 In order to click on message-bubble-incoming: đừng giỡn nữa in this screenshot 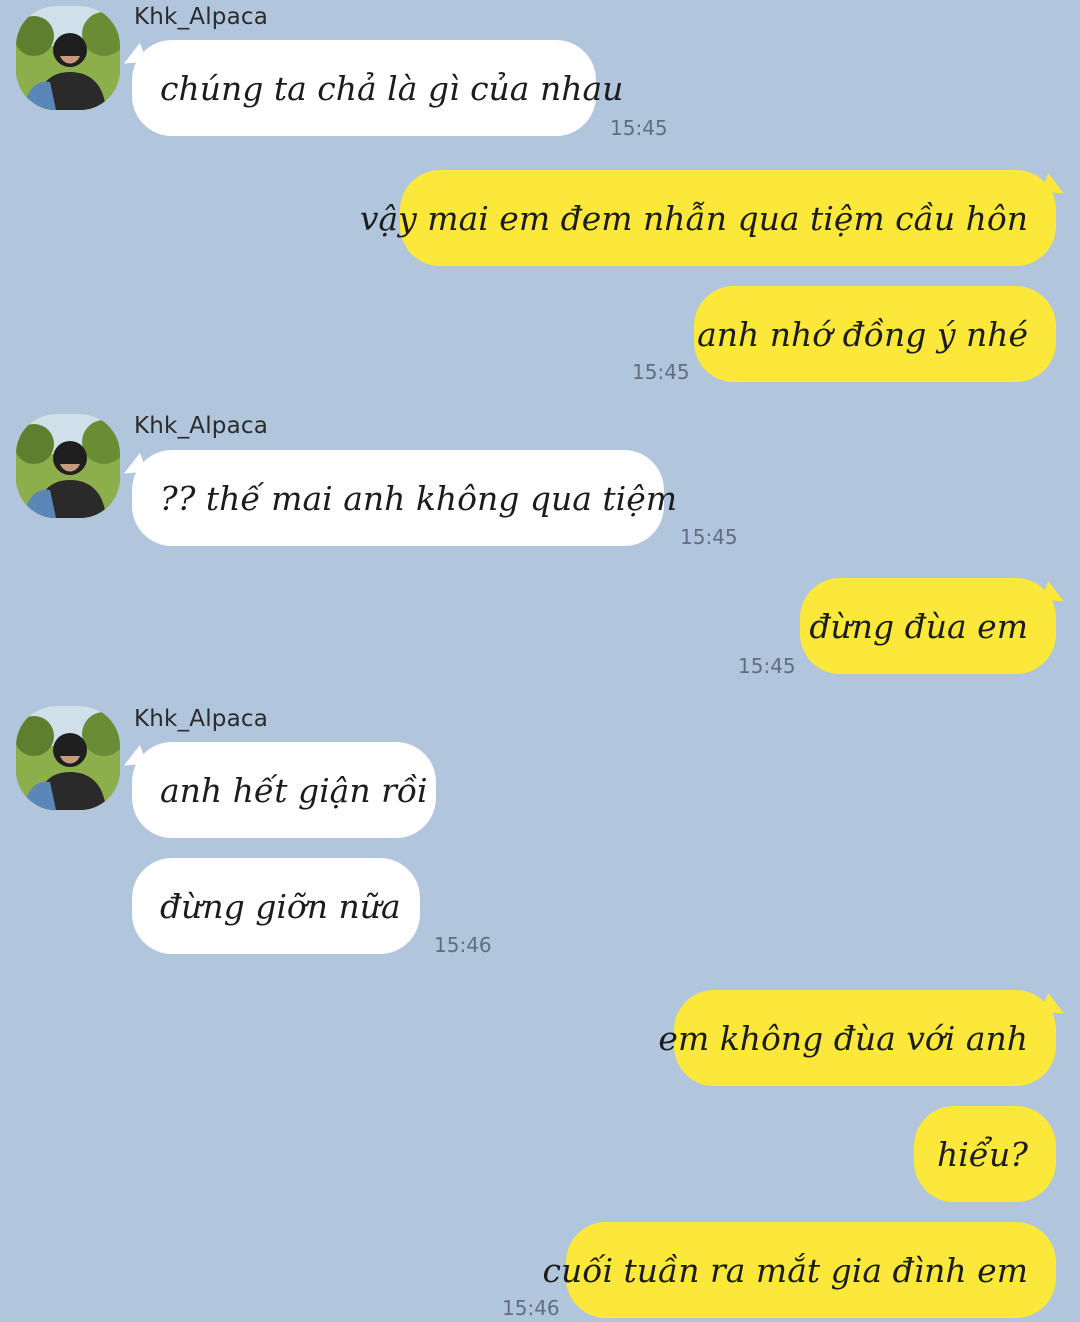, I will do `click(276, 906)`.